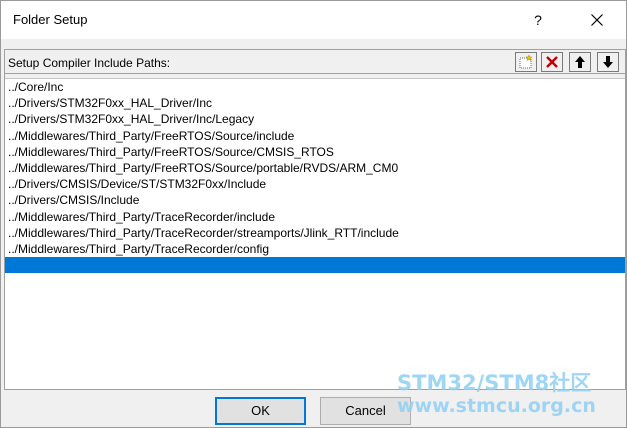  Describe the element at coordinates (260, 411) in the screenshot. I see `ok-button: OK` at that location.